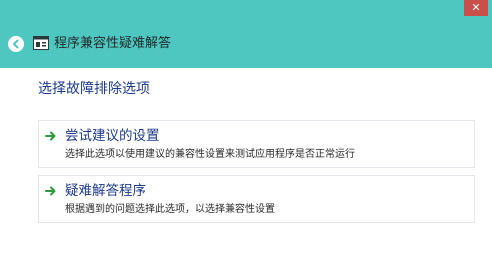 The width and height of the screenshot is (492, 268). Describe the element at coordinates (112, 136) in the screenshot. I see `option-title: 尝试建议的设置` at that location.